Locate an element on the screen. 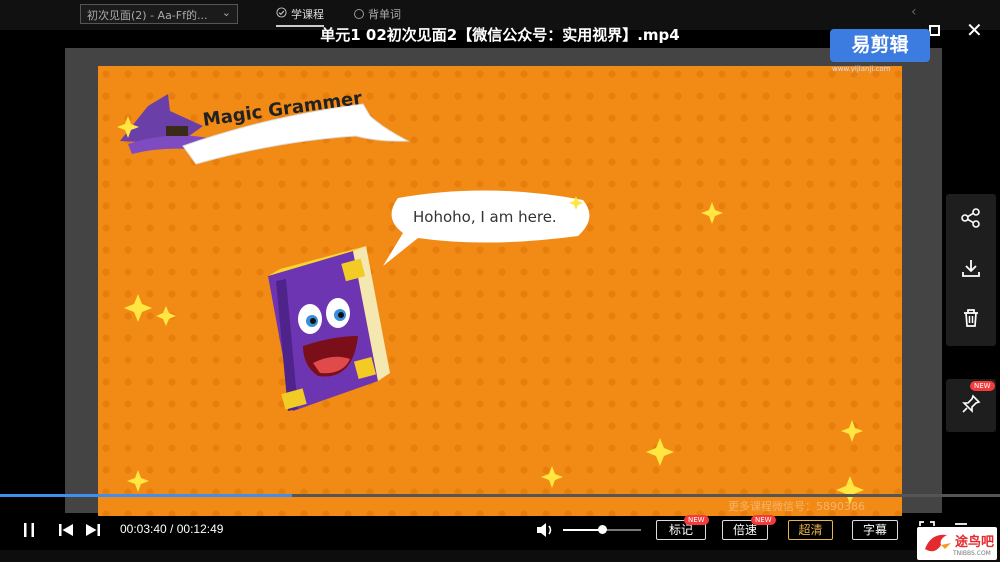 The width and height of the screenshot is (1000, 562). speed-new-badge: NEW is located at coordinates (763, 520).